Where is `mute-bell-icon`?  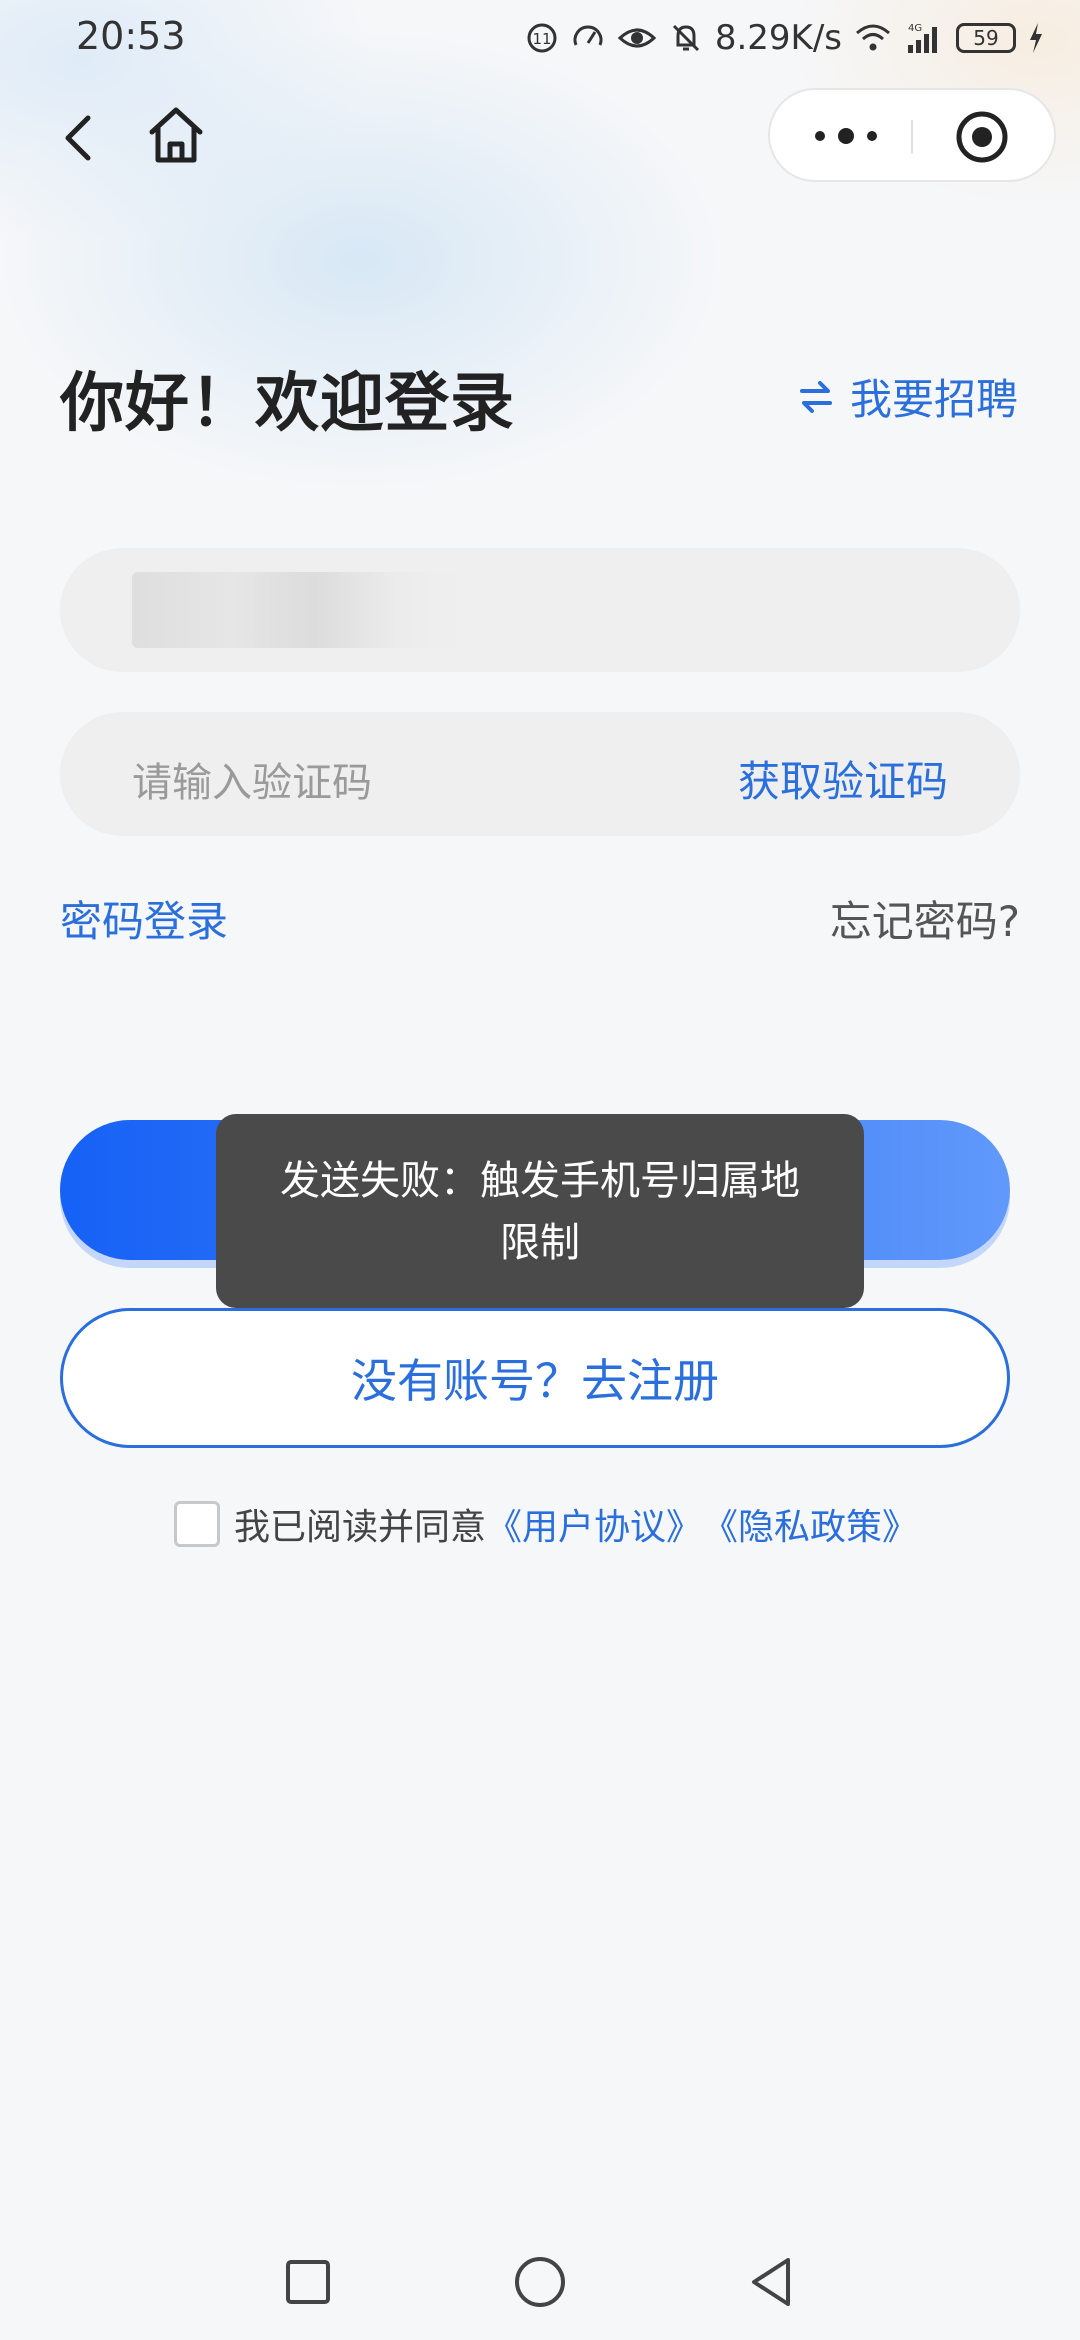
mute-bell-icon is located at coordinates (685, 38).